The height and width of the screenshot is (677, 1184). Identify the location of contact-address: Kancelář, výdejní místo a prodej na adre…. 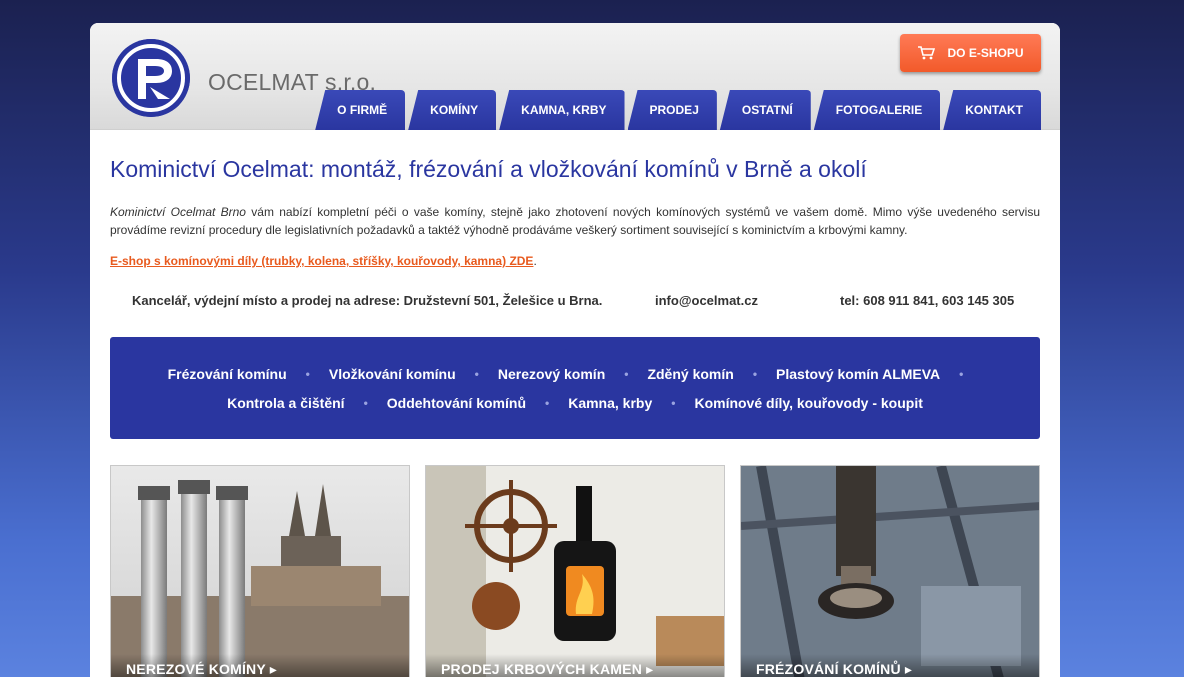
(367, 300).